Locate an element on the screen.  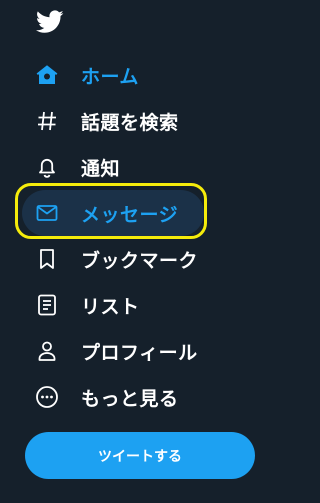
nav-item-label: ブックマーク is located at coordinates (140, 260).